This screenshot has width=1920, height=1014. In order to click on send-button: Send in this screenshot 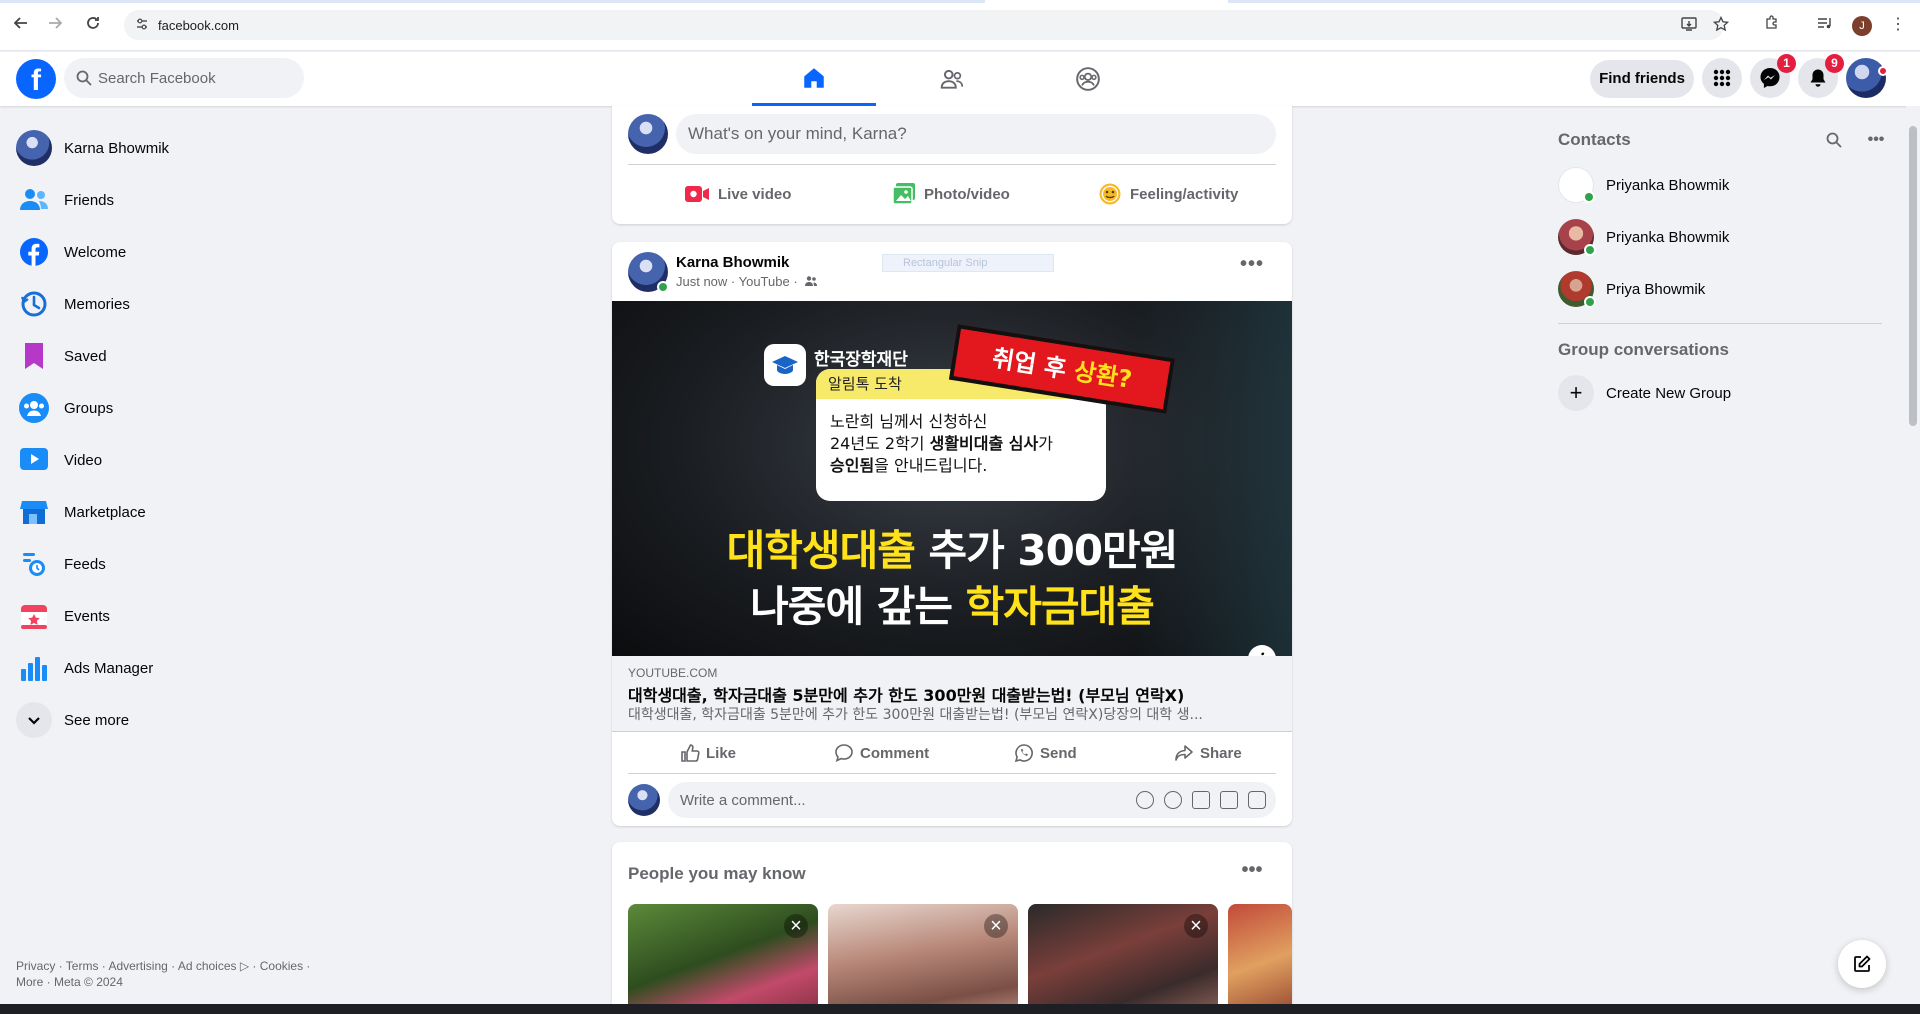, I will do `click(1045, 753)`.